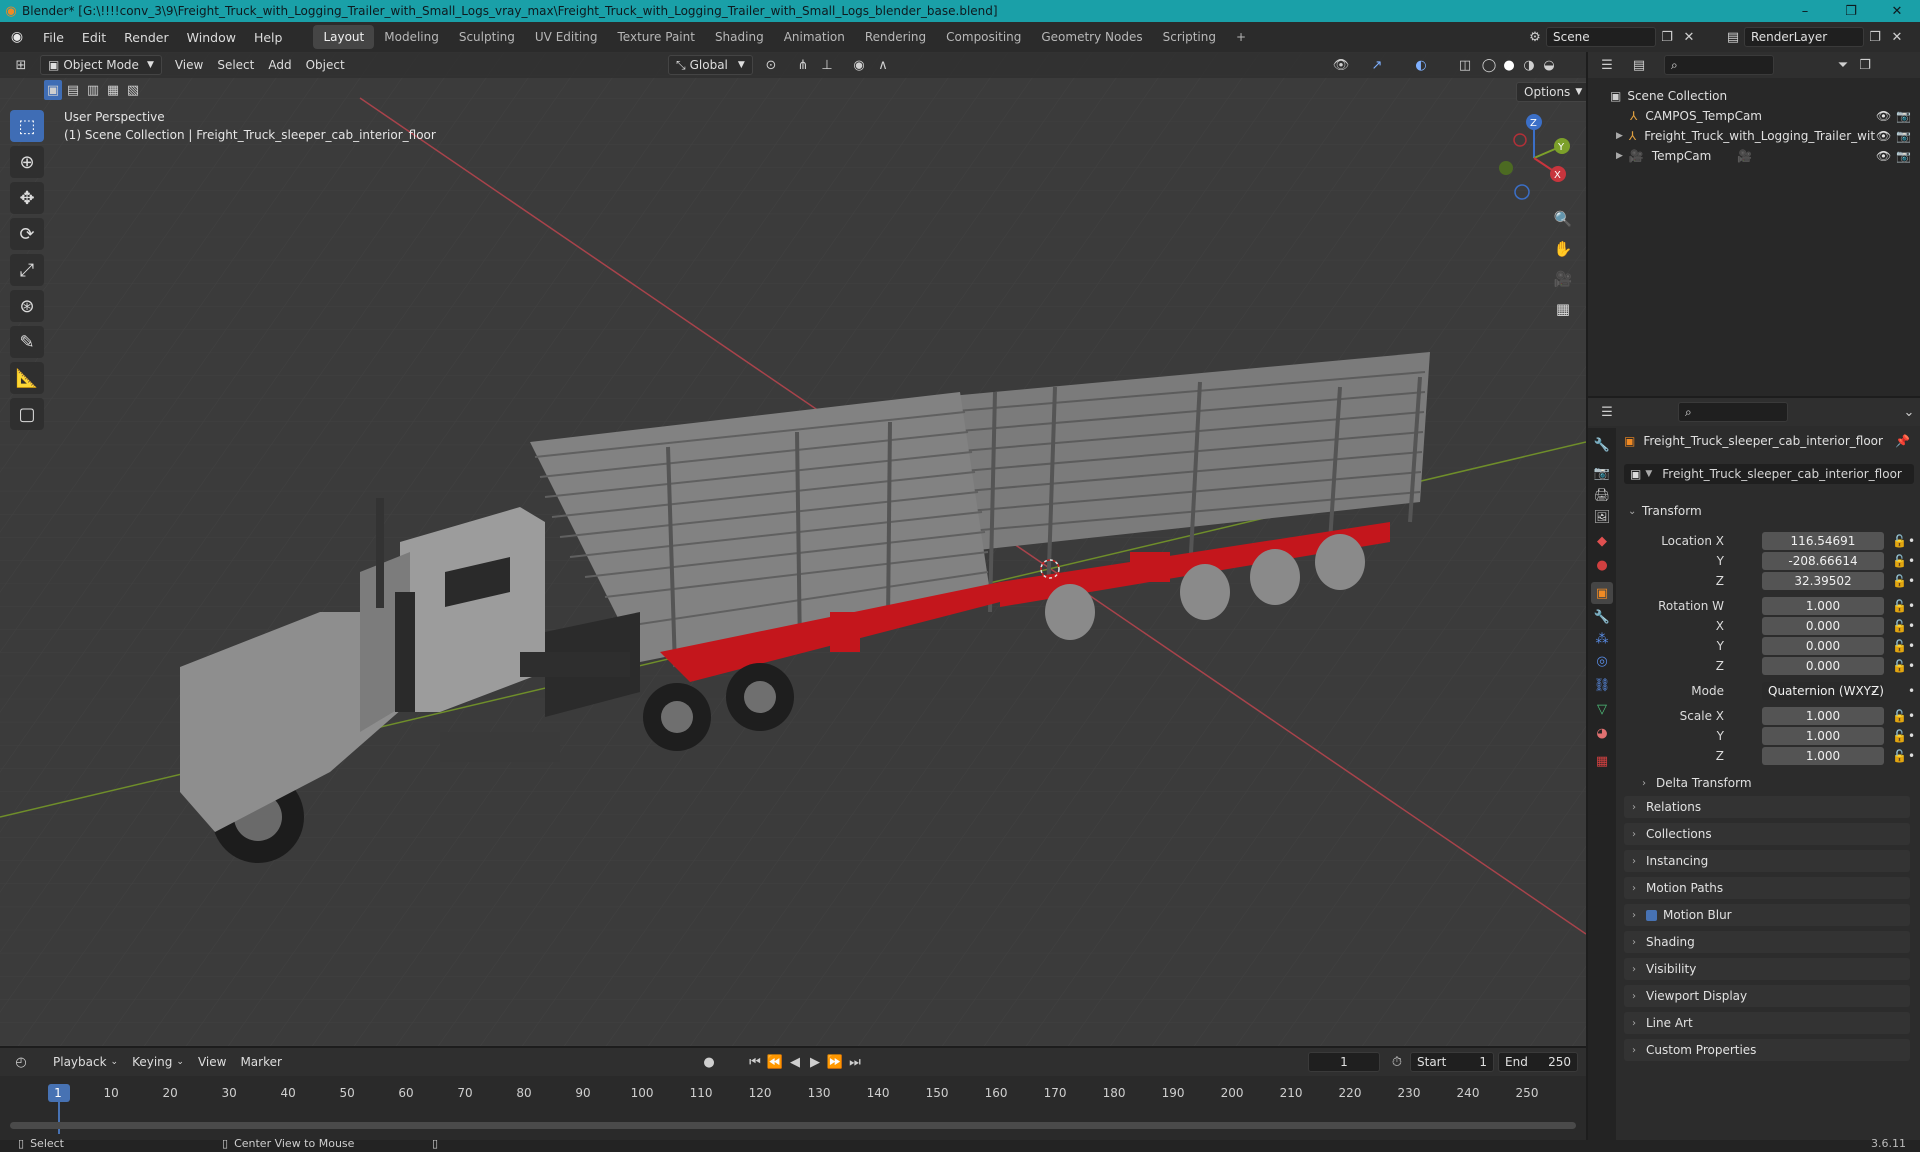  Describe the element at coordinates (1804, 37) in the screenshot. I see `view-layer-field: RenderLayer` at that location.